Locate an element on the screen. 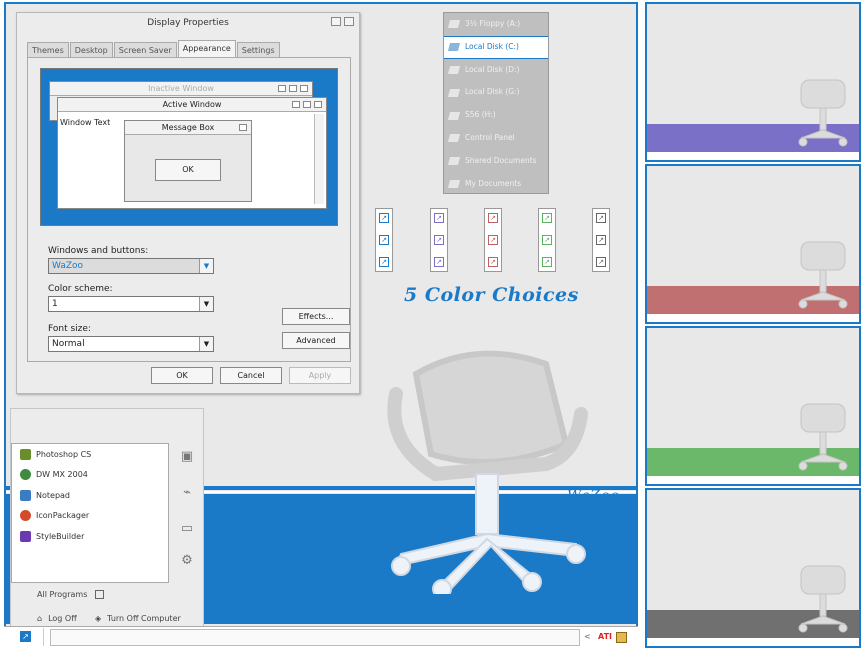 Image resolution: width=867 pixels, height=650 pixels. help-button is located at coordinates (336, 21).